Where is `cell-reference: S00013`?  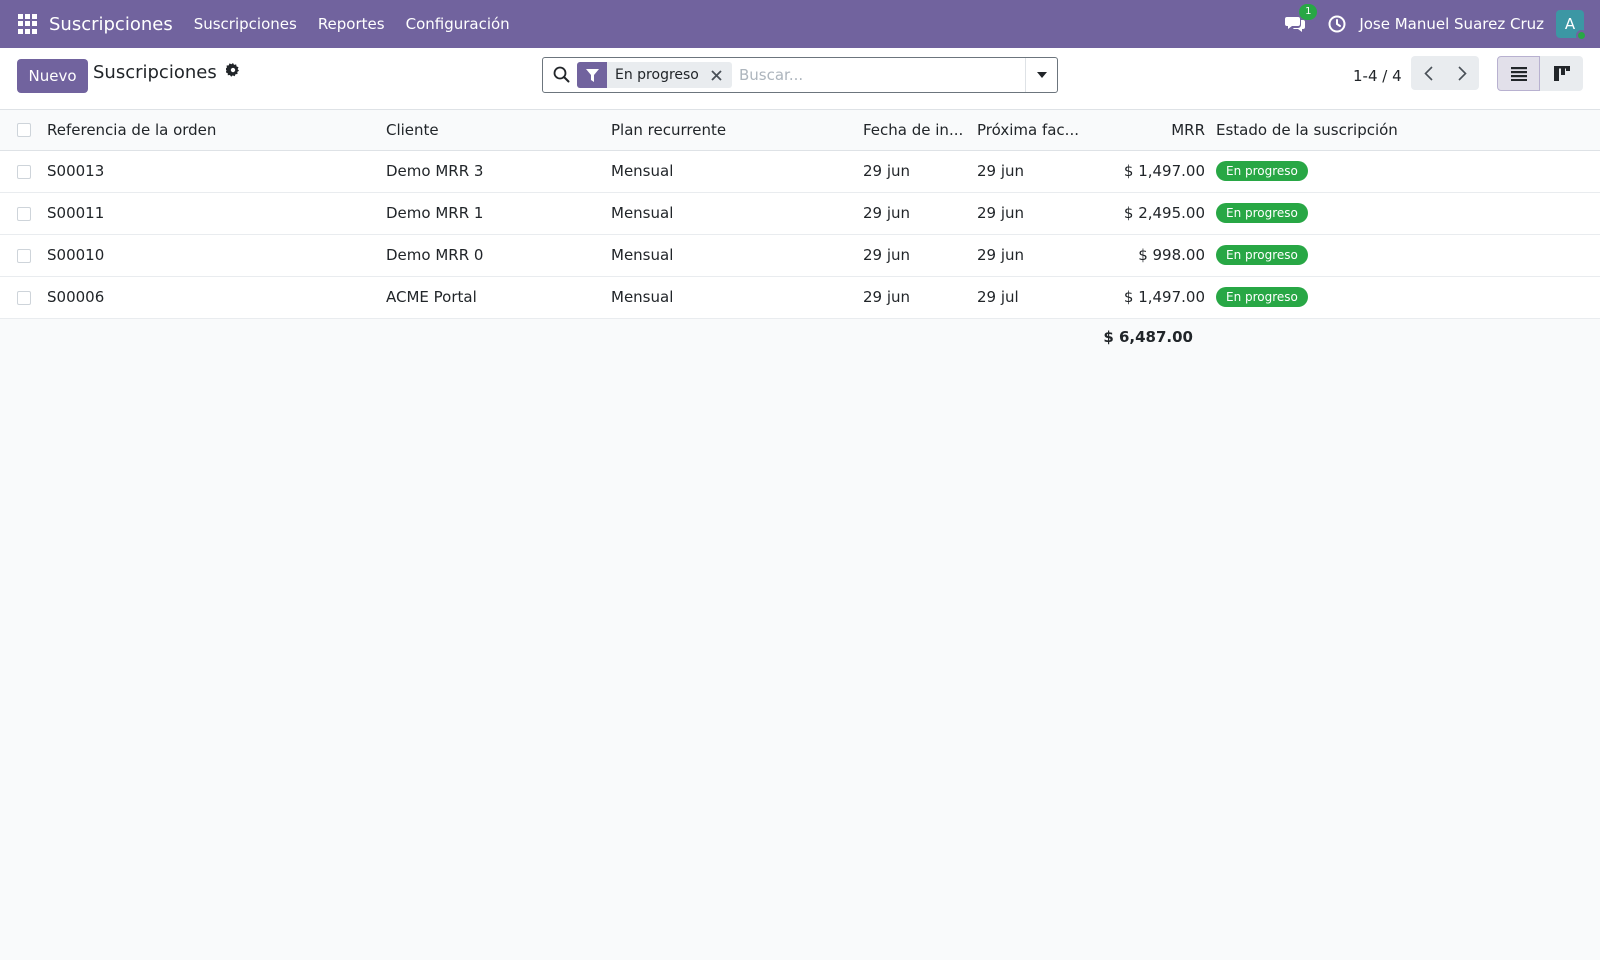 cell-reference: S00013 is located at coordinates (216, 171).